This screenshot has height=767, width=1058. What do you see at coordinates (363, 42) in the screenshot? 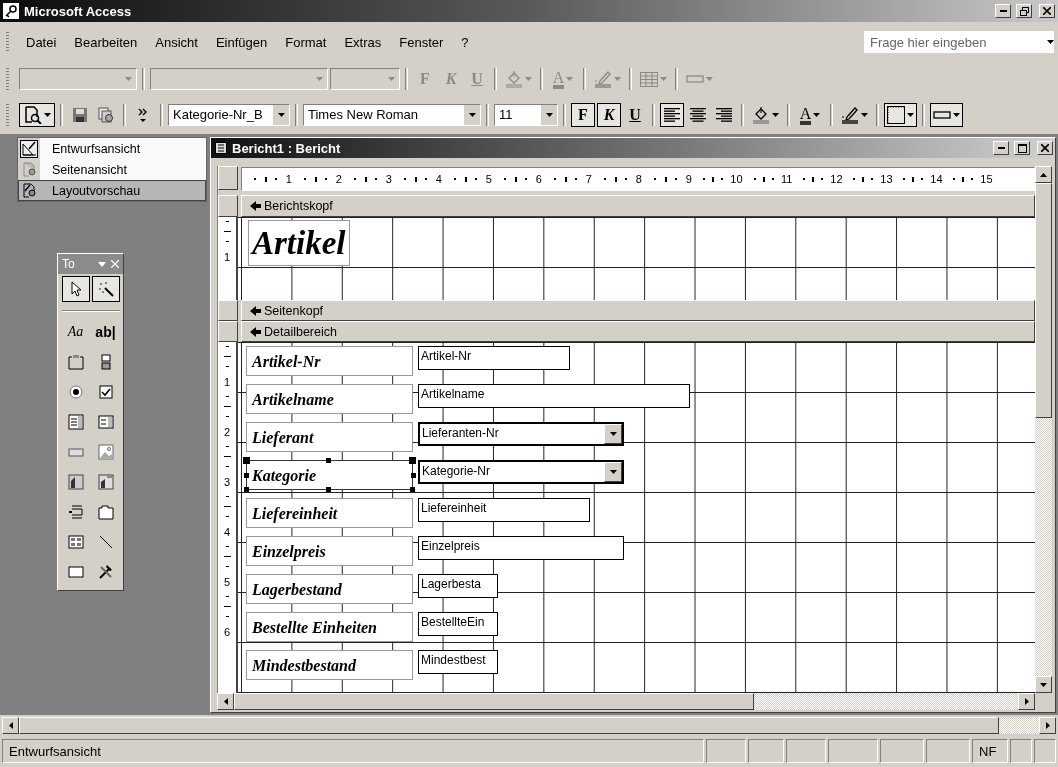
I see `menu-item: Extras` at bounding box center [363, 42].